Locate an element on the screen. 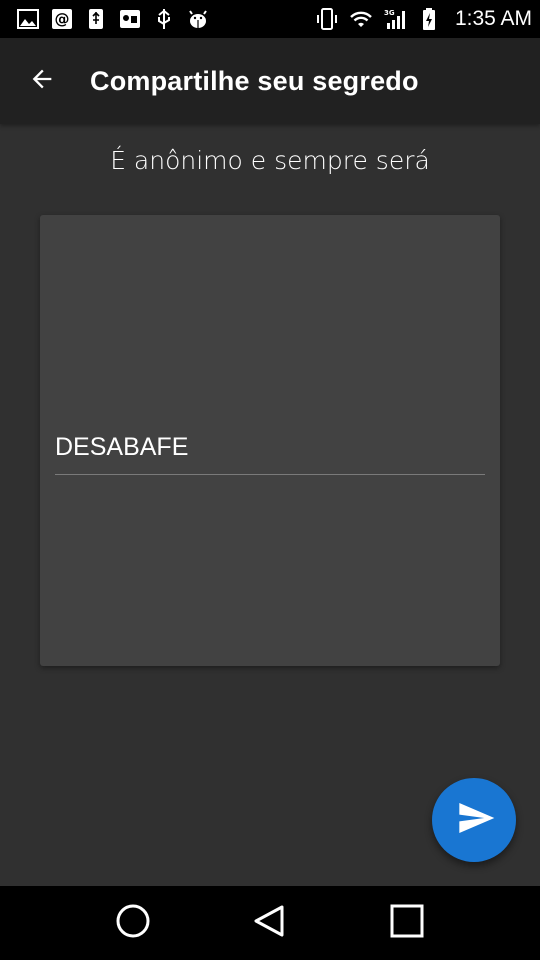  arrow-back-icon is located at coordinates (42, 81).